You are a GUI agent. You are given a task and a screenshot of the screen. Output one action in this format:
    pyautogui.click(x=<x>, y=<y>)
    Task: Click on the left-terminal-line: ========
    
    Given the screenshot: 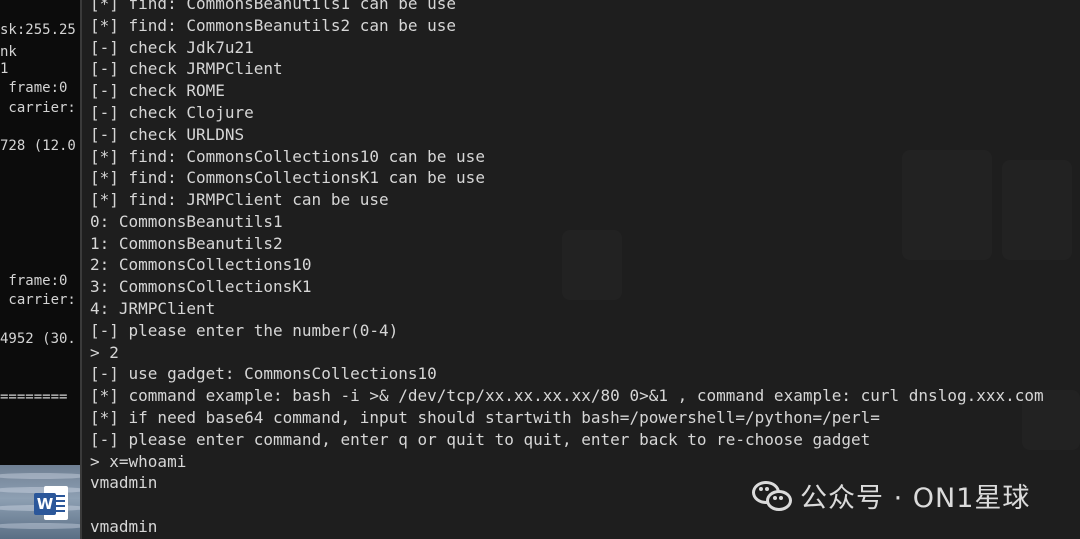 What is the action you would take?
    pyautogui.click(x=34, y=397)
    